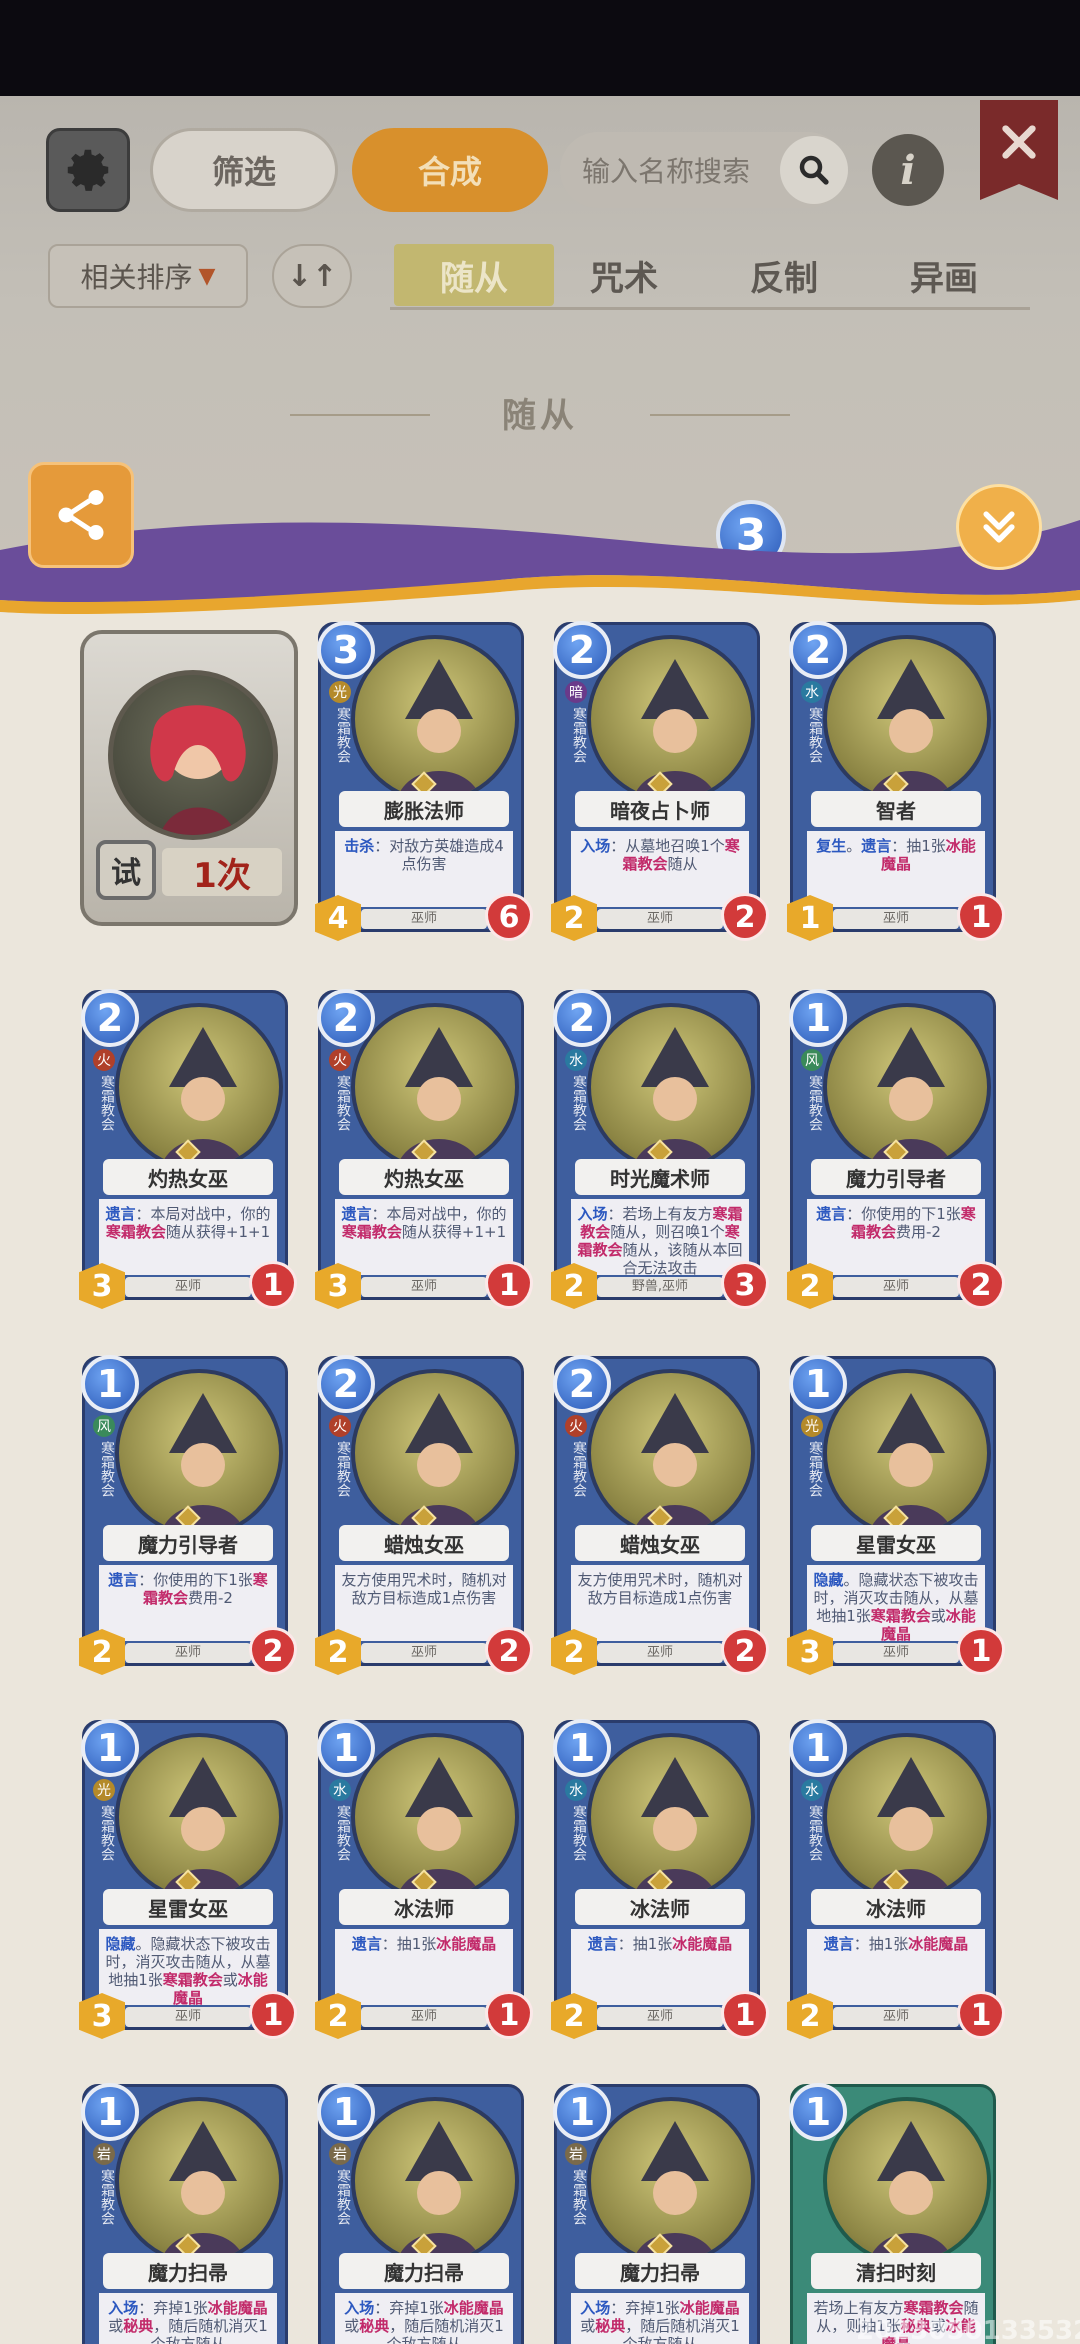 The width and height of the screenshot is (1080, 2344). What do you see at coordinates (784, 275) in the screenshot?
I see `tab-counters: 反制` at bounding box center [784, 275].